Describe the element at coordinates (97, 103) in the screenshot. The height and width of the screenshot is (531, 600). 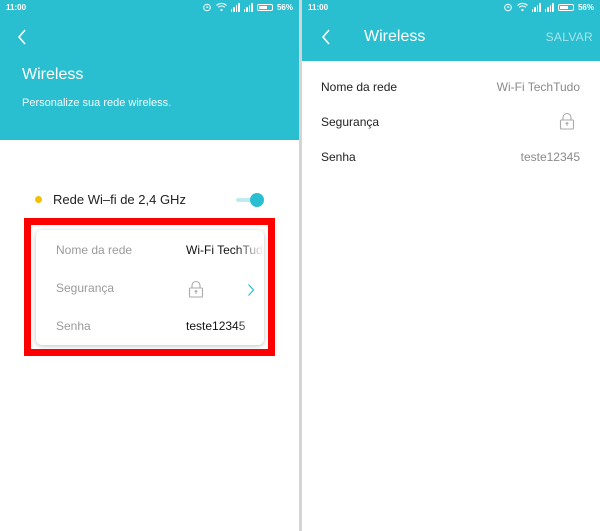
I see `page-subtitle: Personalize sua rede wireless.` at that location.